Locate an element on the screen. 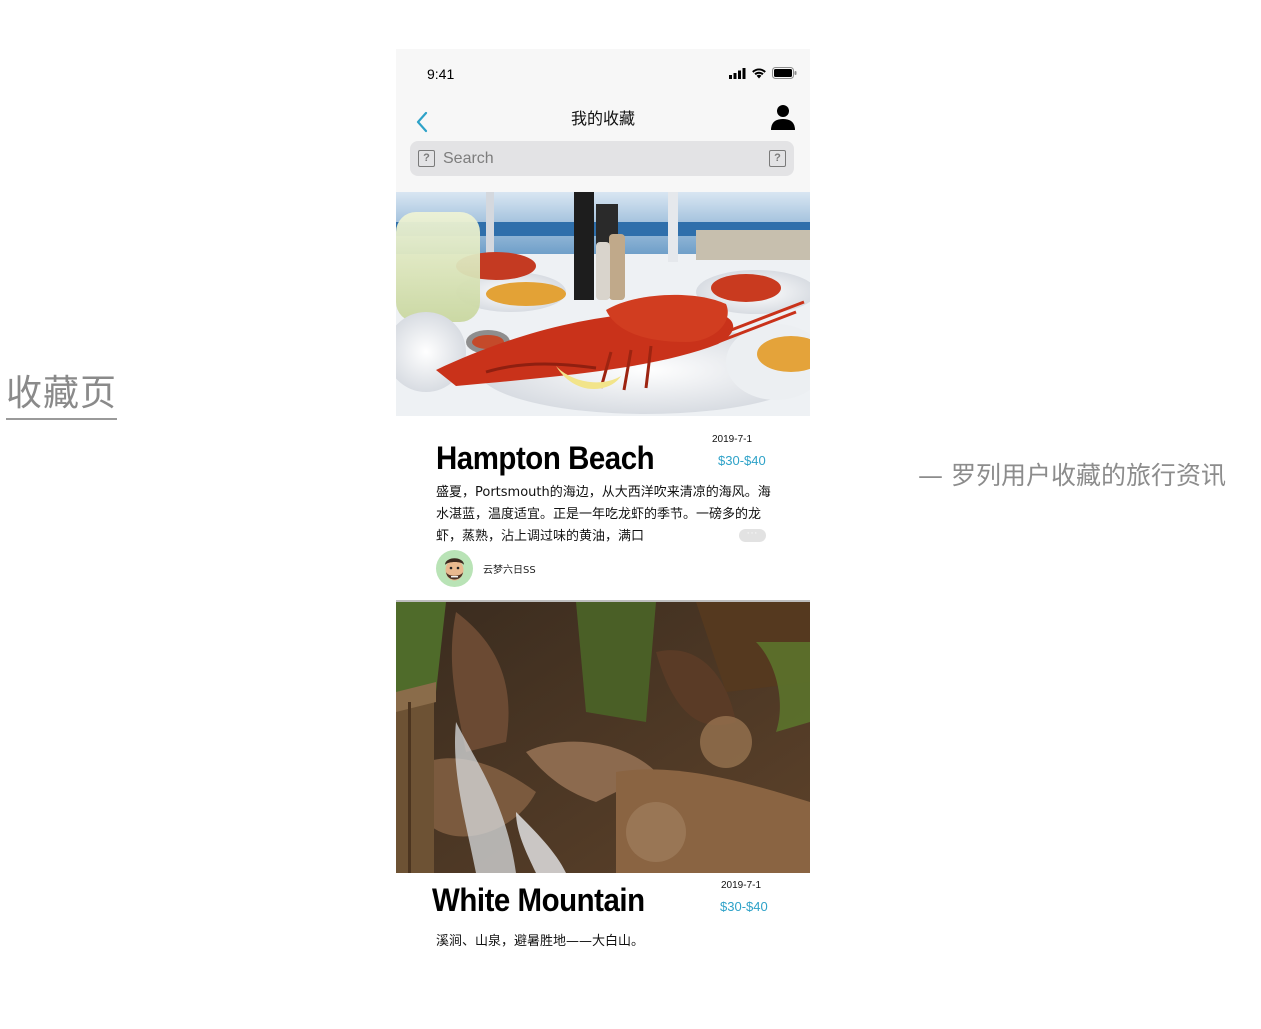 The image size is (1261, 1029). mountain-stream-photo is located at coordinates (603, 737).